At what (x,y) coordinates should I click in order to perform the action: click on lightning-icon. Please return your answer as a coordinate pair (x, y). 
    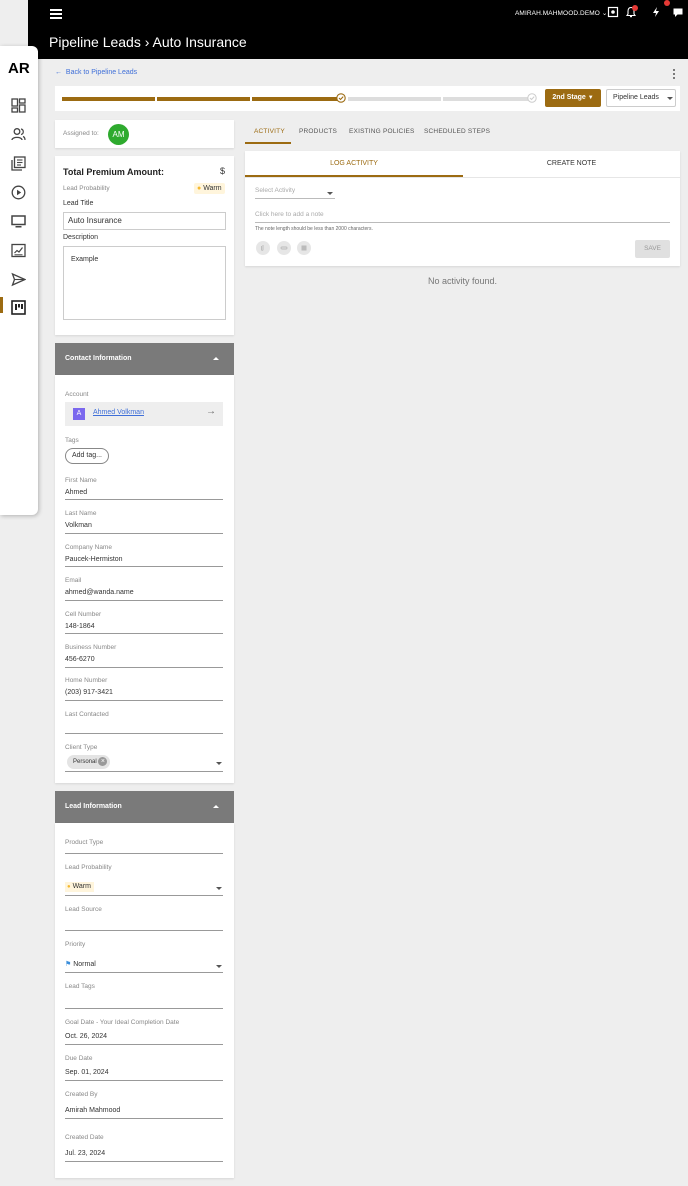
    Looking at the image, I should click on (656, 12).